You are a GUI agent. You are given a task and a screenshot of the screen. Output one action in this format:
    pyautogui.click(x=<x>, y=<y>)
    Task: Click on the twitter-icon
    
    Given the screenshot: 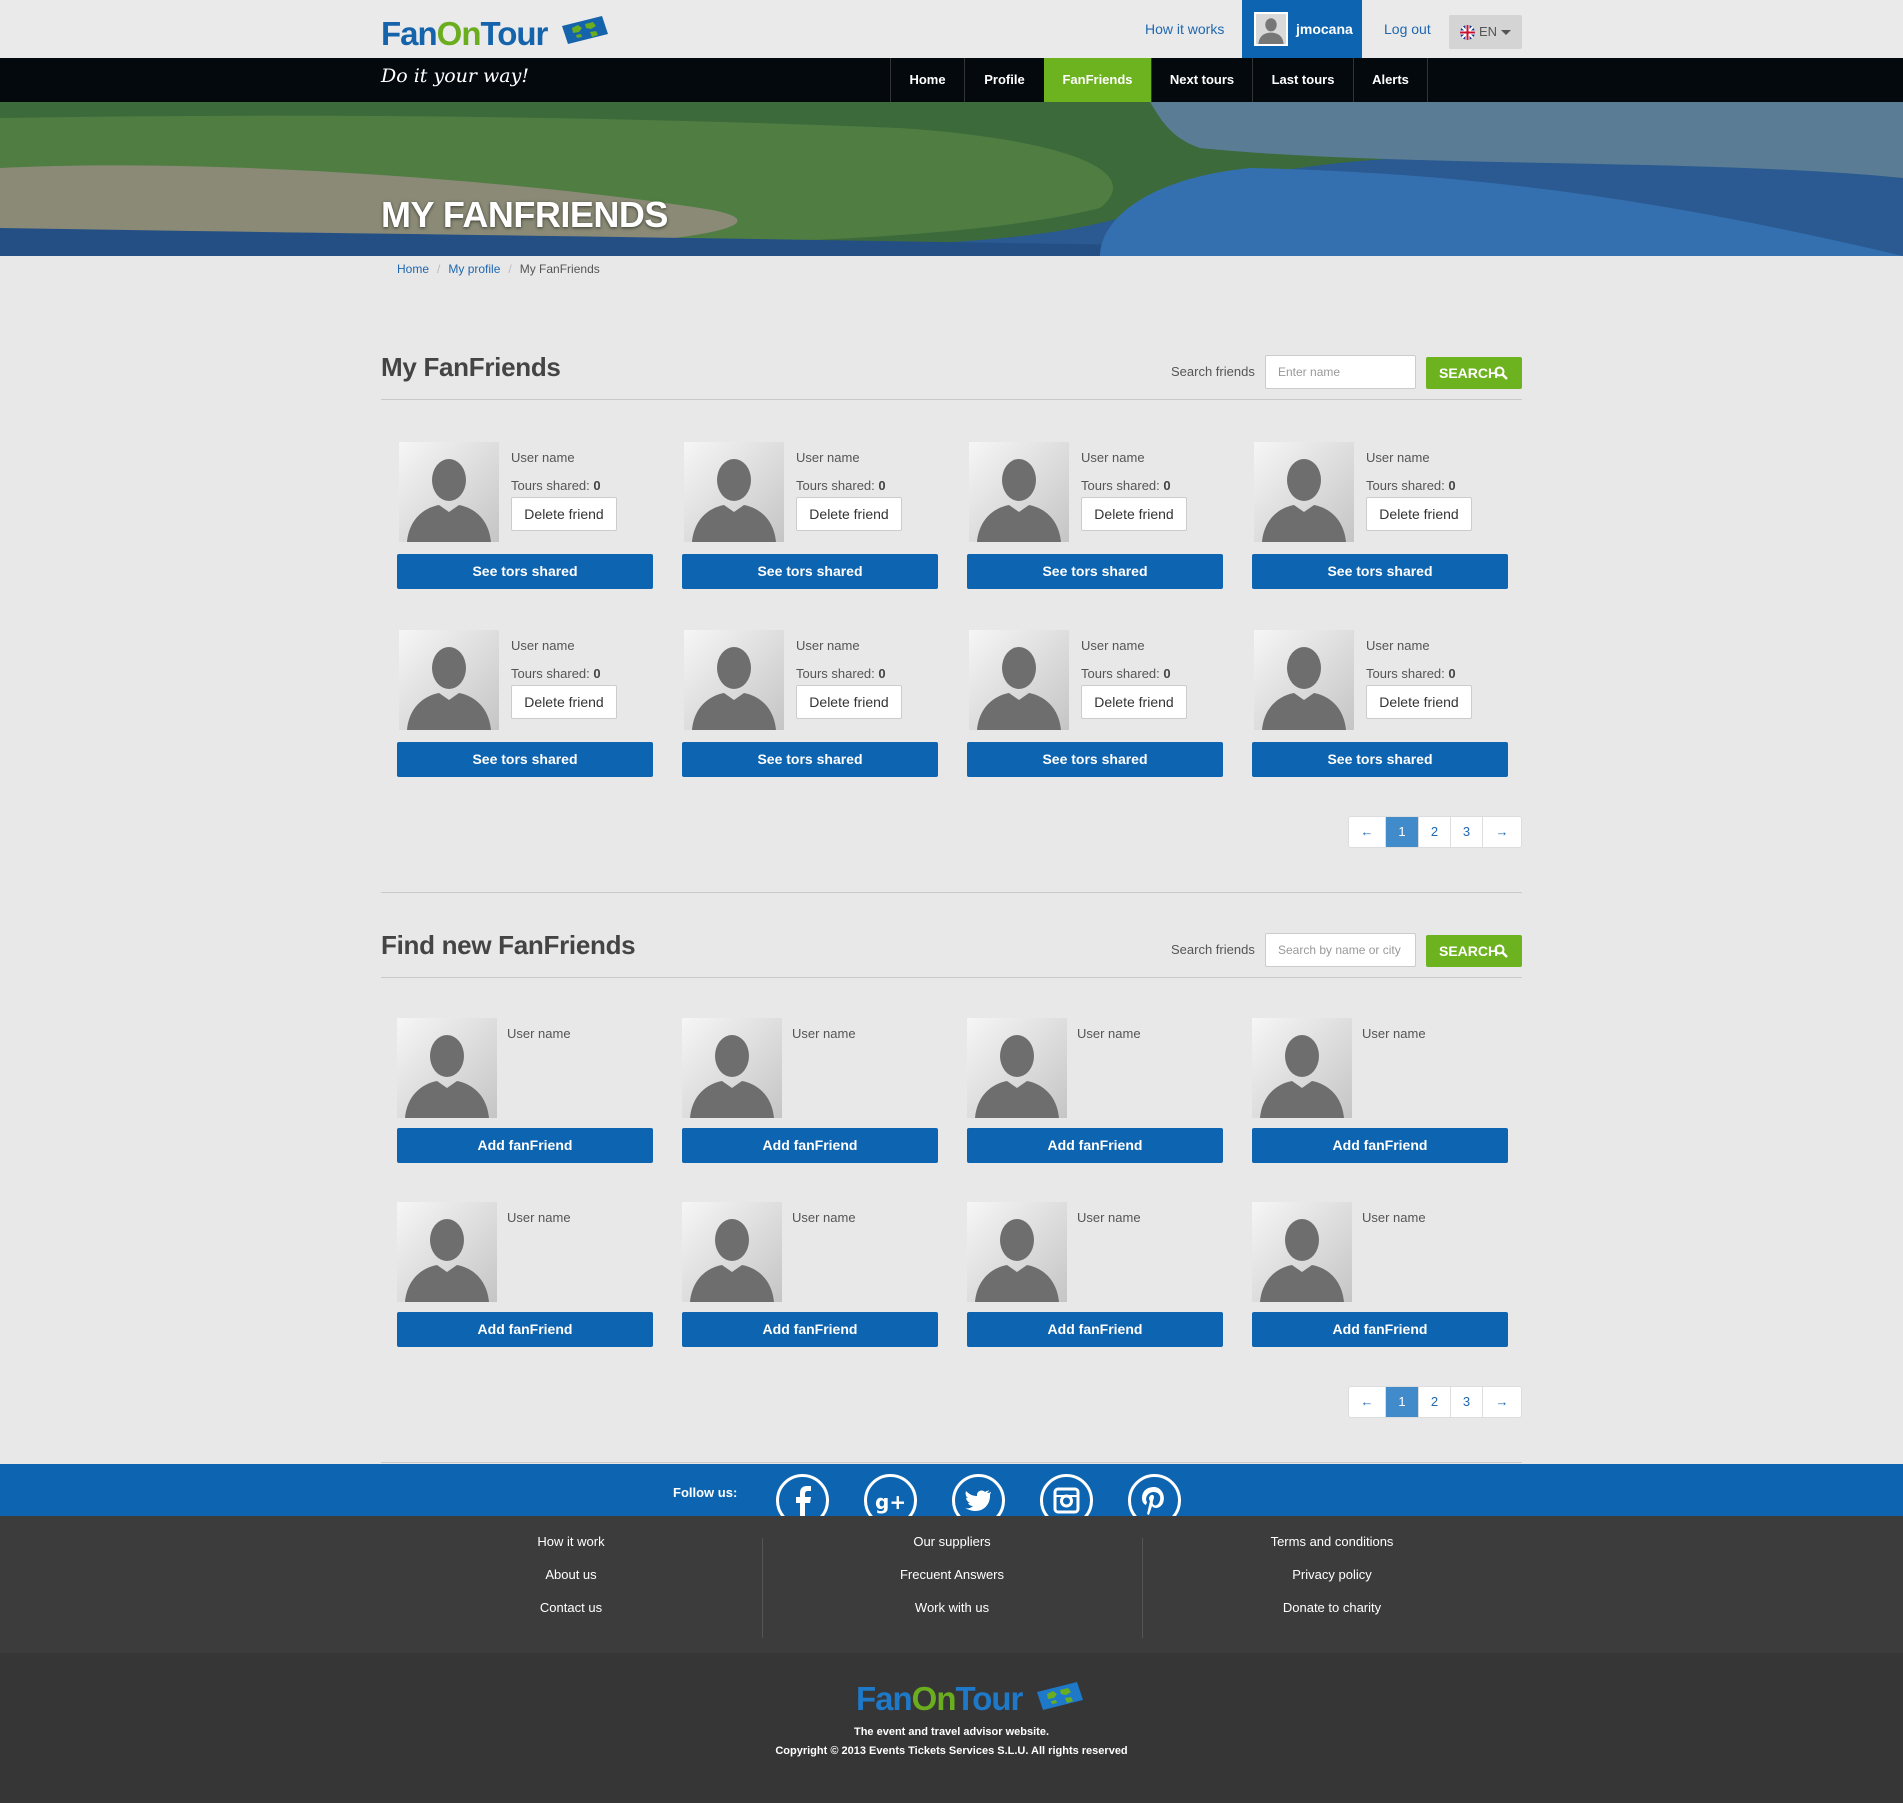 What is the action you would take?
    pyautogui.click(x=978, y=1495)
    